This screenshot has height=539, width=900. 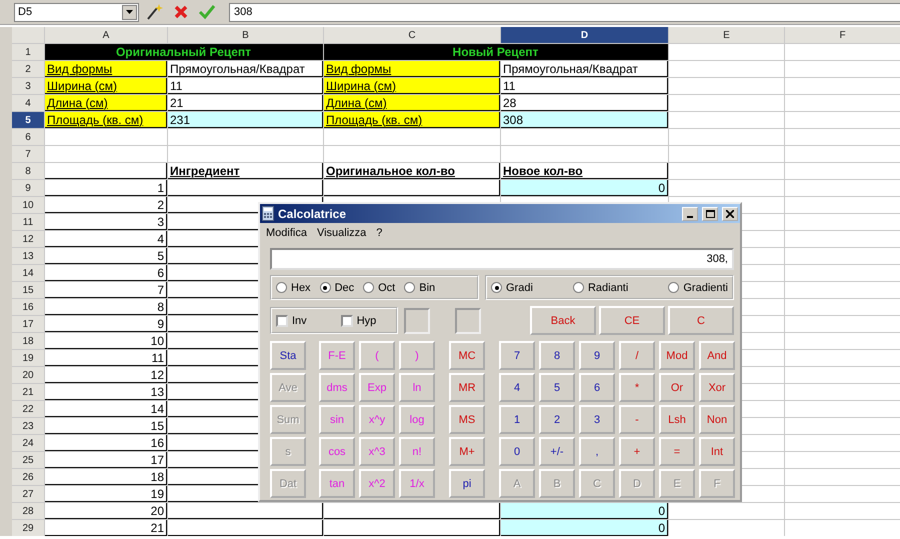 I want to click on row-header: 25, so click(x=28, y=460).